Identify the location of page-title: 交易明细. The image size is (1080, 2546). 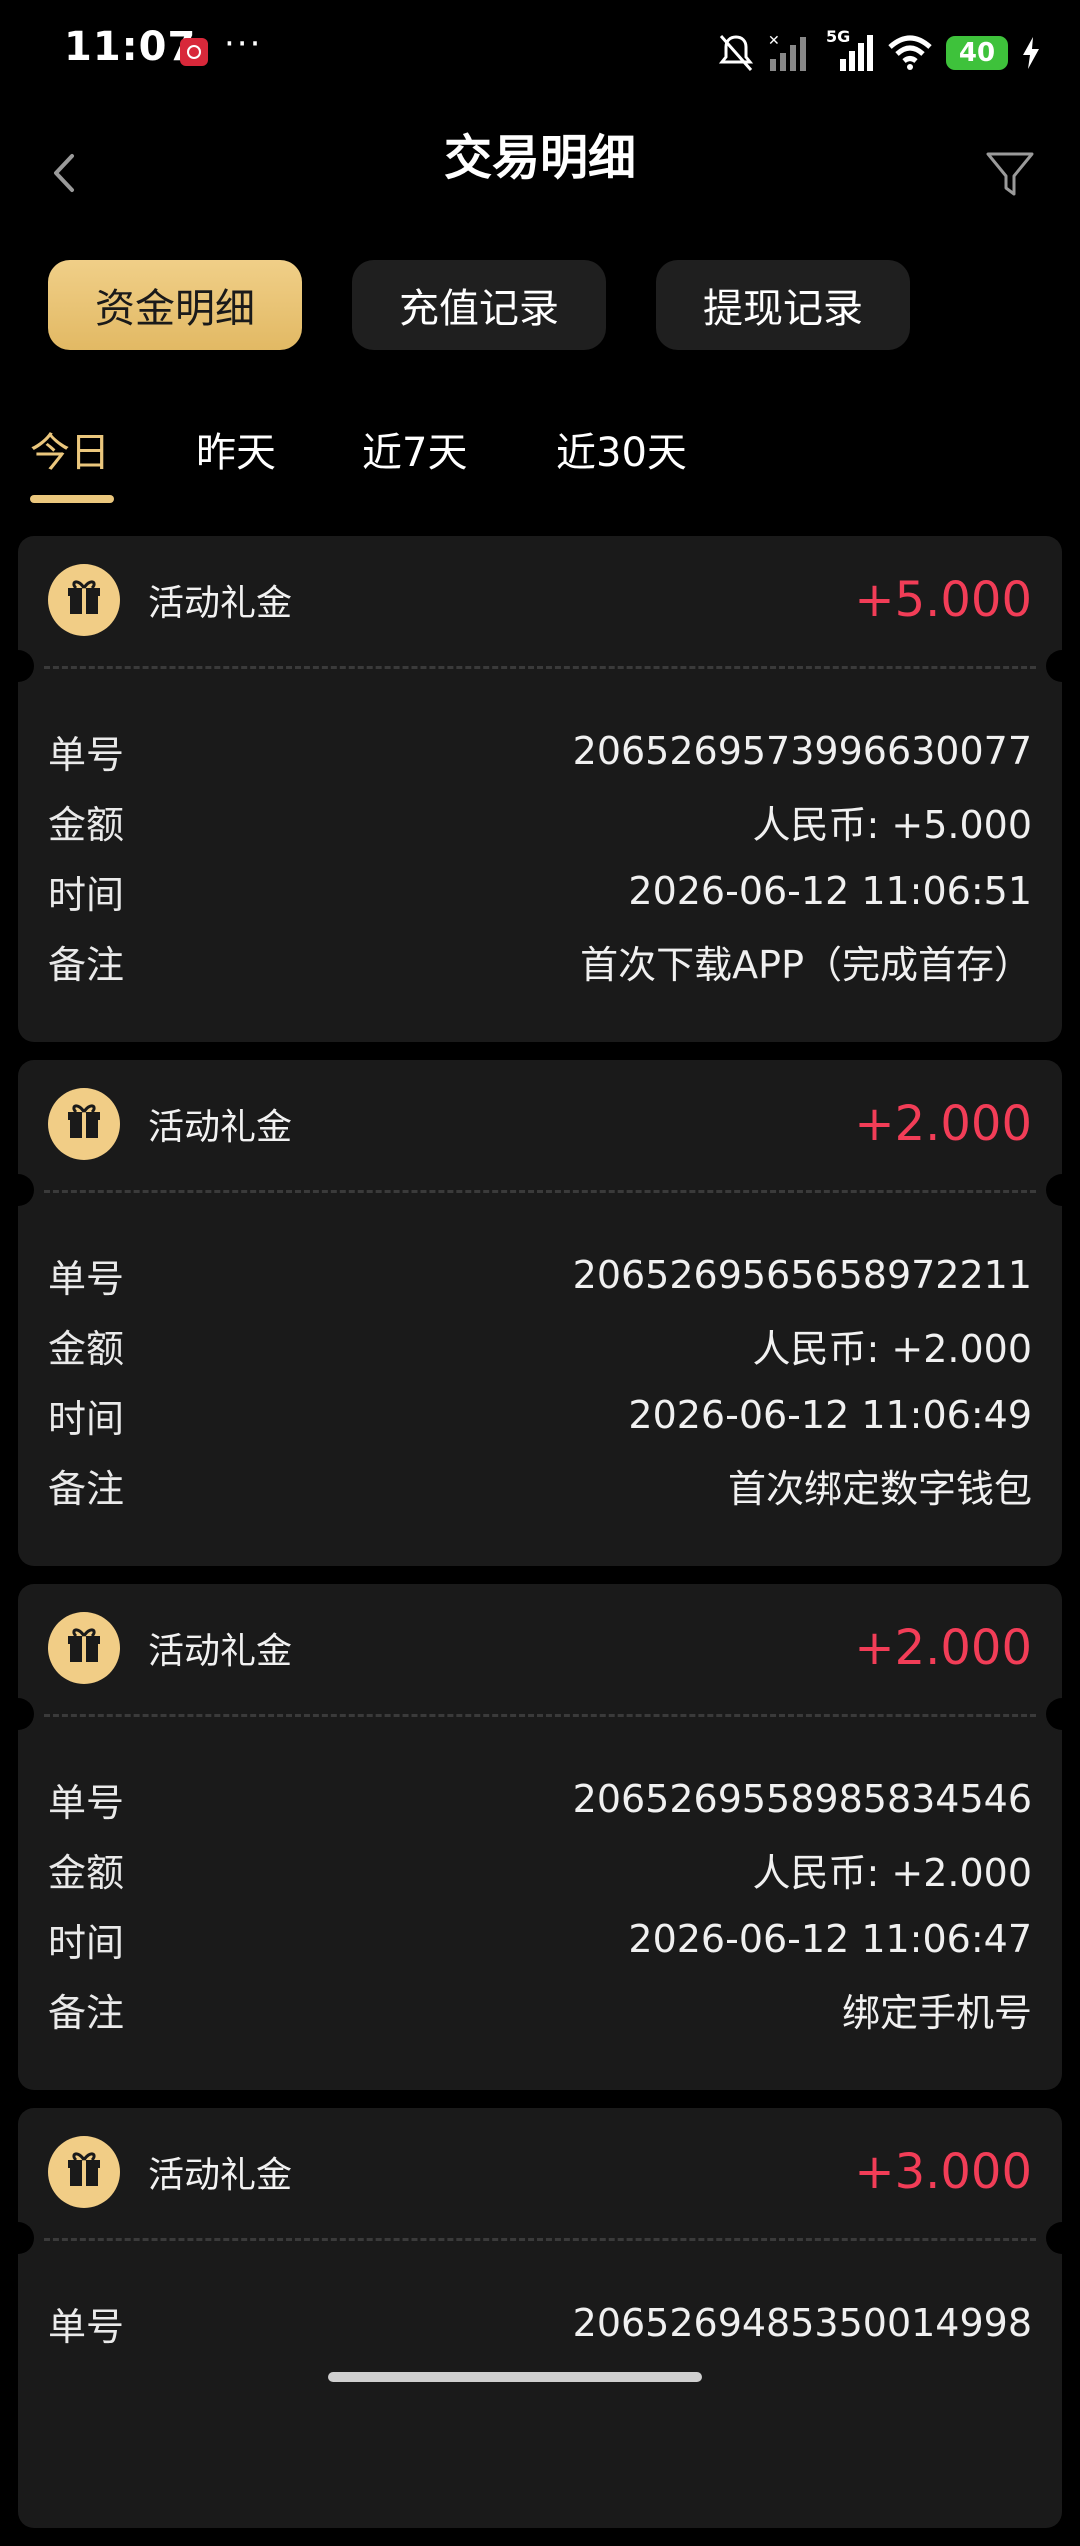
(539, 158).